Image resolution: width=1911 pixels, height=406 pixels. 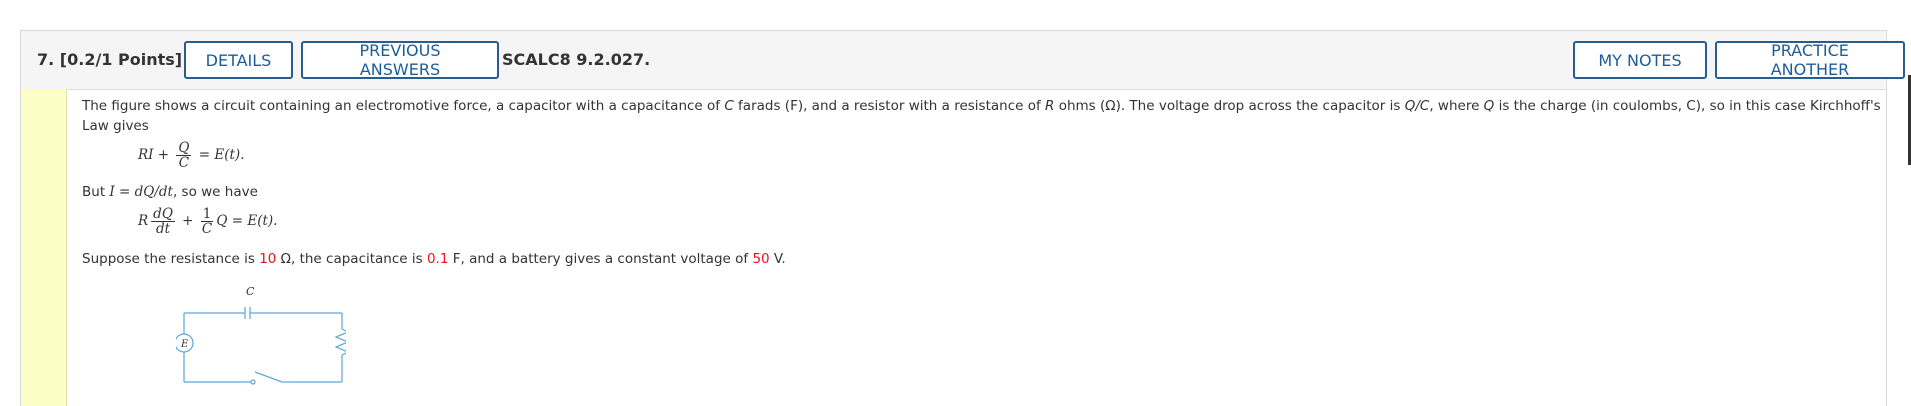 What do you see at coordinates (261, 335) in the screenshot?
I see `circuit-diagram: C E R` at bounding box center [261, 335].